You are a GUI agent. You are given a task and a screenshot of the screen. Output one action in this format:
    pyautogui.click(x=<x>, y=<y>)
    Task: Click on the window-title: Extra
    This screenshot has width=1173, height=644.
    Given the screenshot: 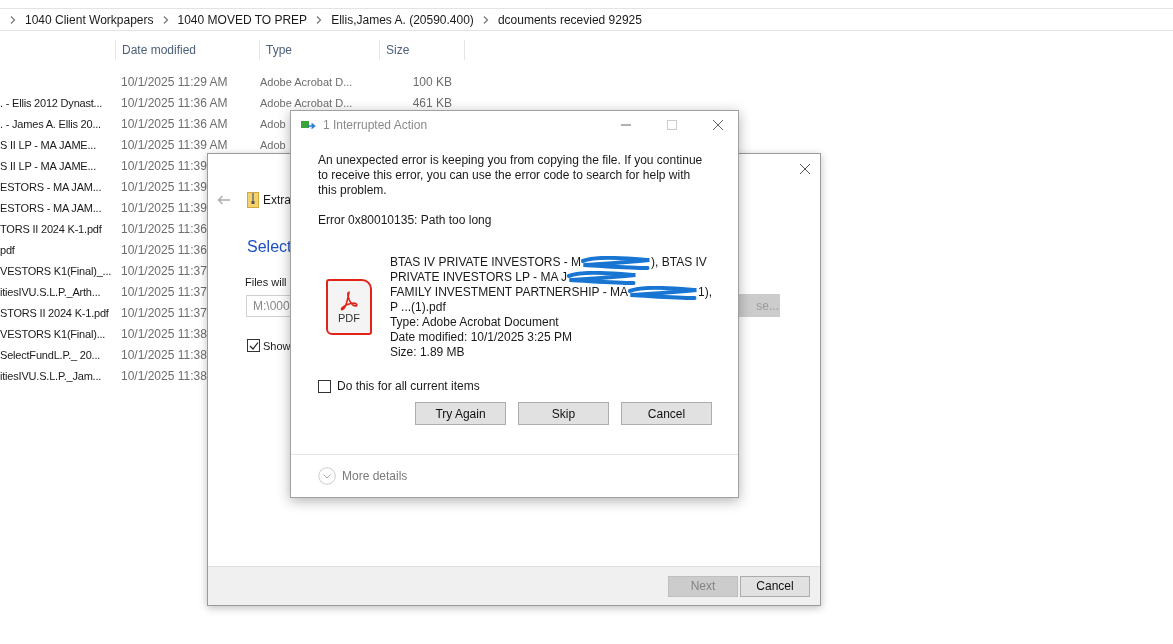 What is the action you would take?
    pyautogui.click(x=277, y=200)
    